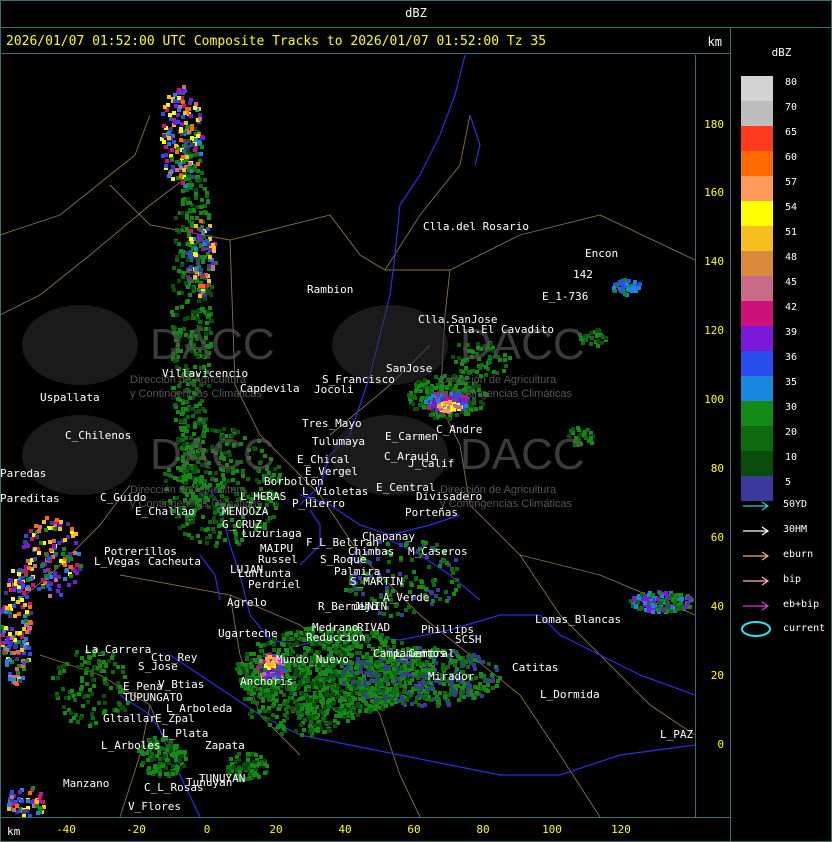 Image resolution: width=832 pixels, height=842 pixels. I want to click on place-label: L_Central, so click(425, 653).